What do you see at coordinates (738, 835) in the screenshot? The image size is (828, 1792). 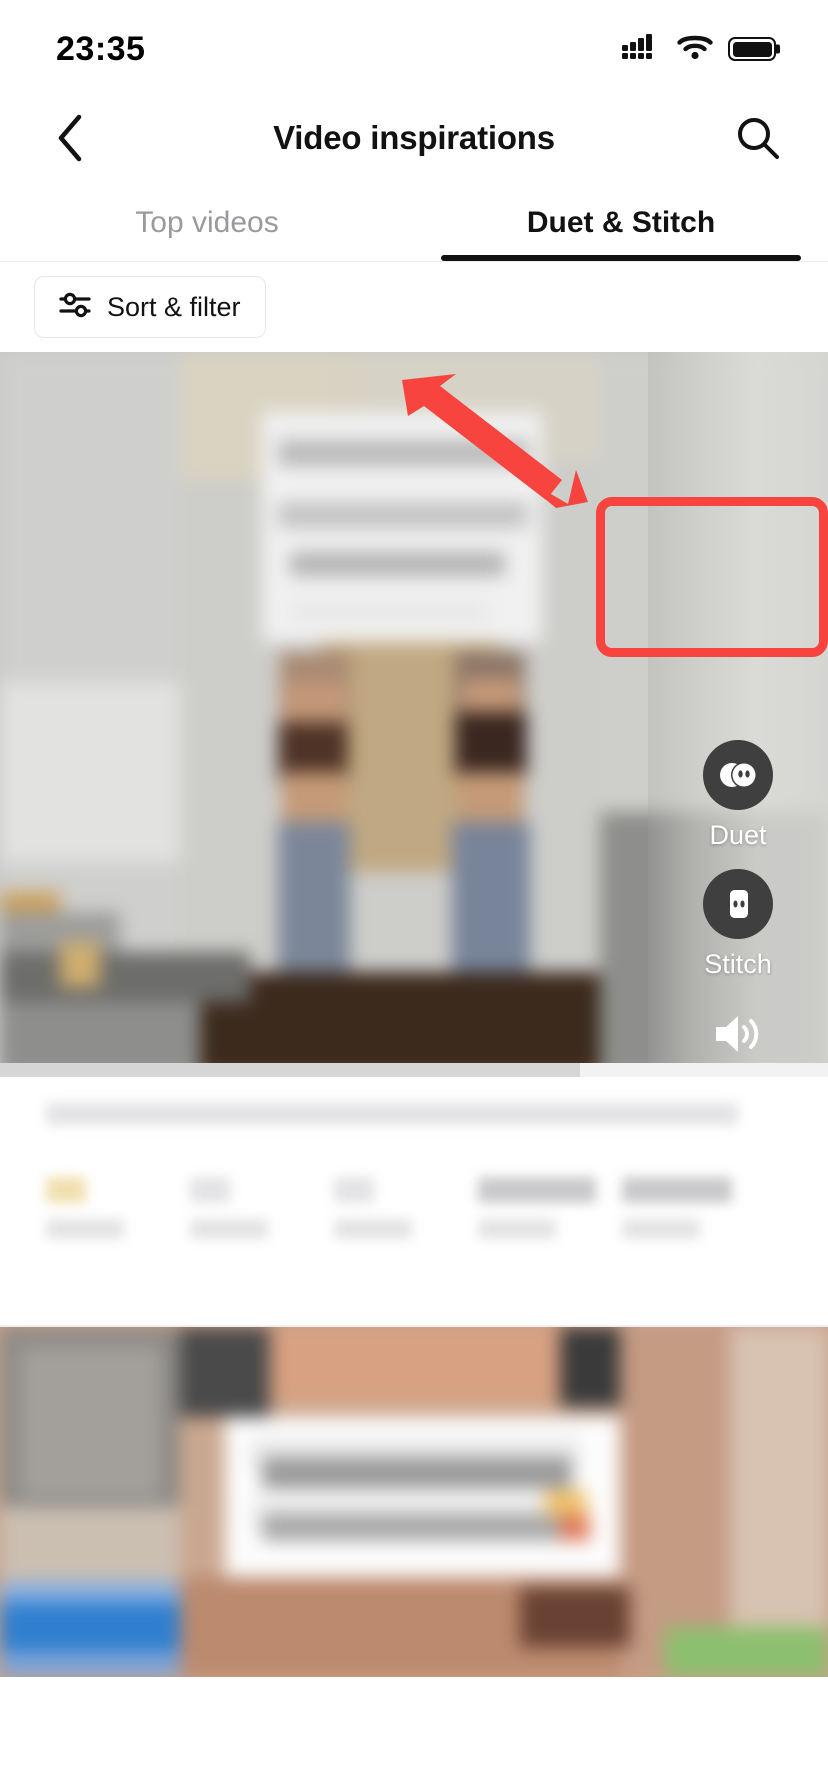 I see `duet-label: Duet` at bounding box center [738, 835].